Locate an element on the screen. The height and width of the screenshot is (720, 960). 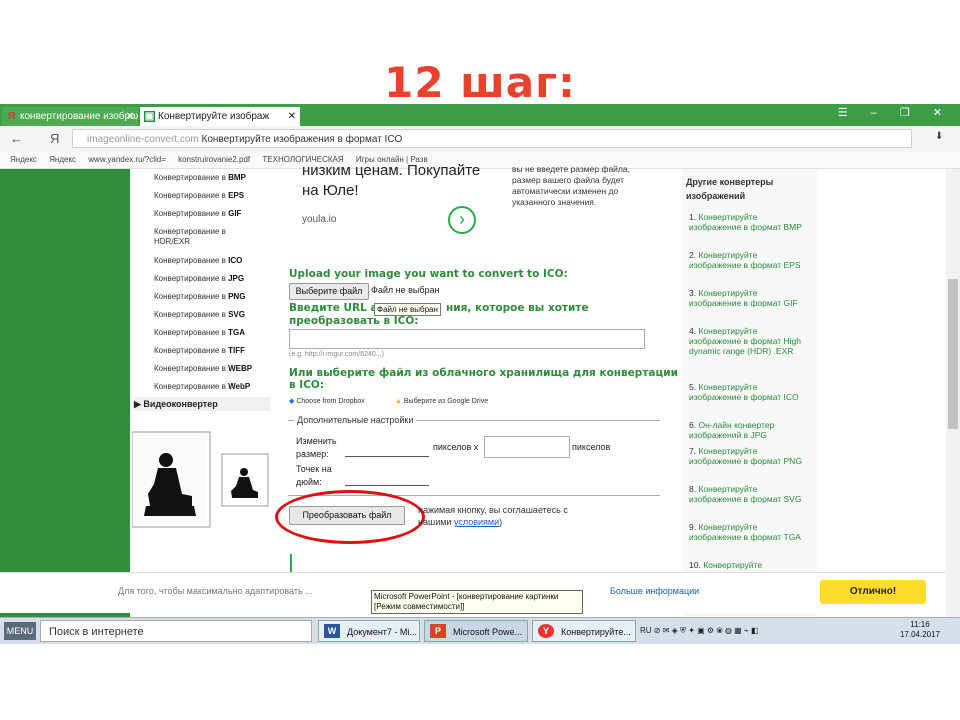
other-converters-title: Другие конвертеры изображений is located at coordinates (750, 189).